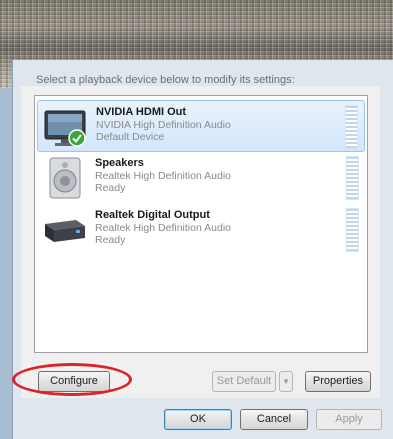  I want to click on speaker-icon, so click(65, 178).